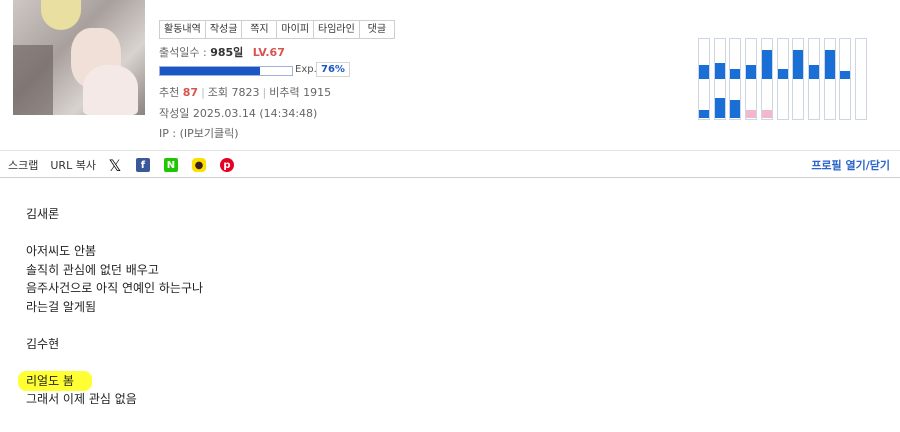 The image size is (900, 432). Describe the element at coordinates (115, 288) in the screenshot. I see `post-line: 음주사건으로 아직 연예인 하는구나` at that location.